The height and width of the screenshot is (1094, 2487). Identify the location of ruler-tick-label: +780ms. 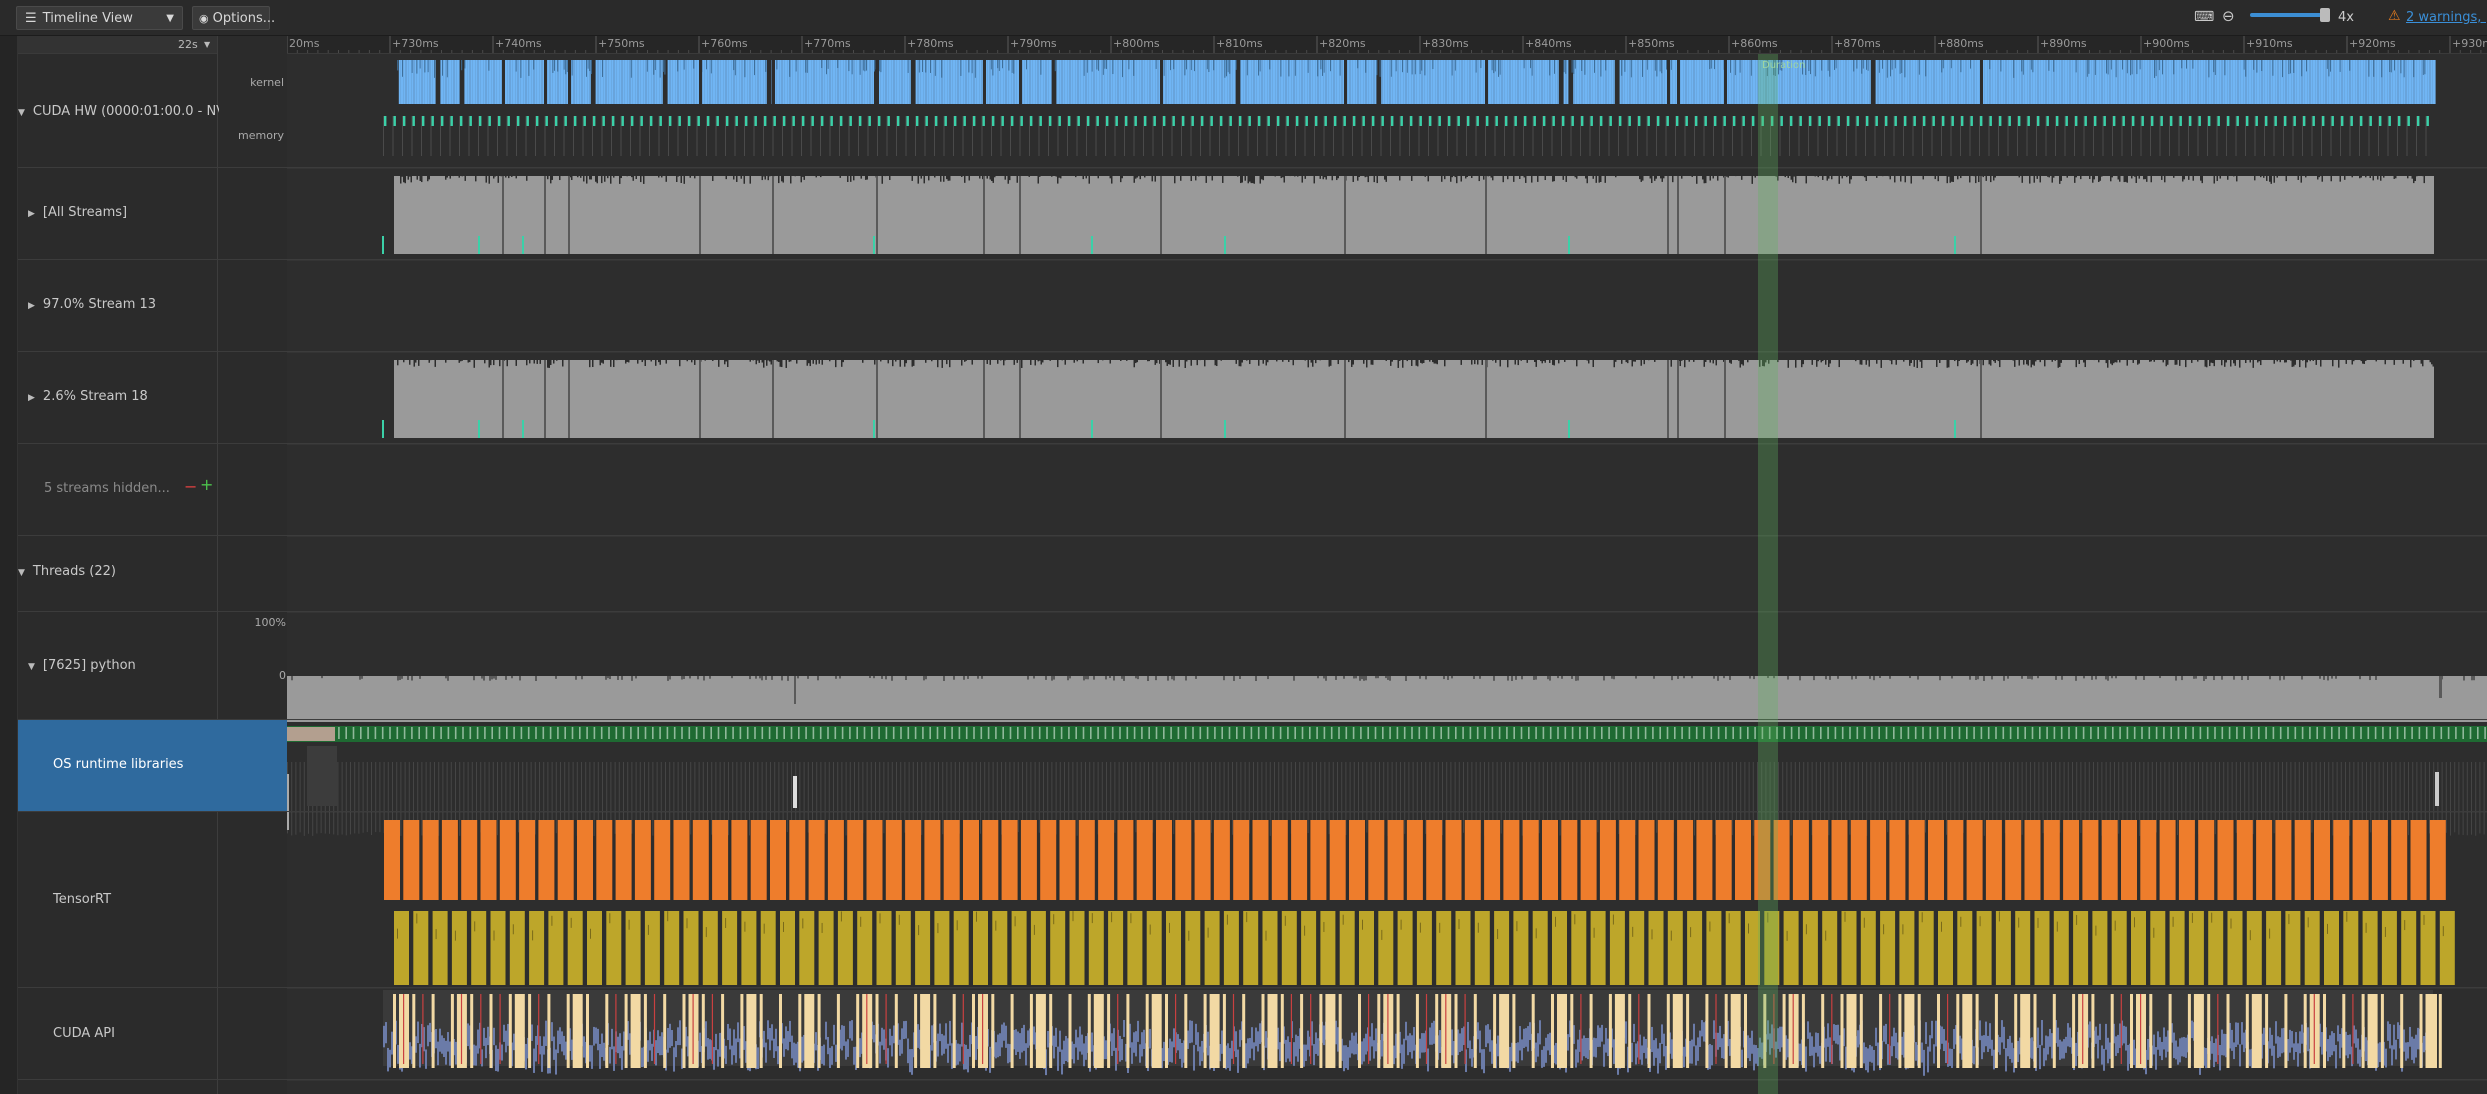
(930, 43).